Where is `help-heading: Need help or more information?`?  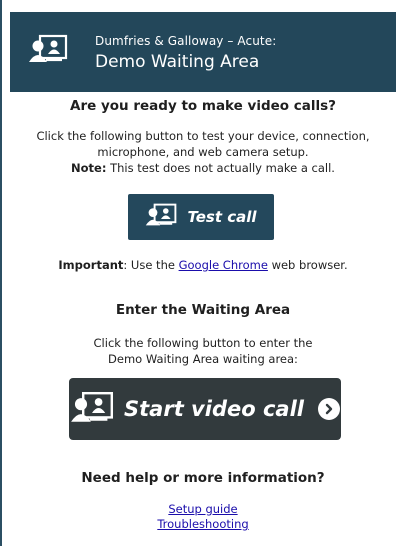
help-heading: Need help or more information? is located at coordinates (203, 478).